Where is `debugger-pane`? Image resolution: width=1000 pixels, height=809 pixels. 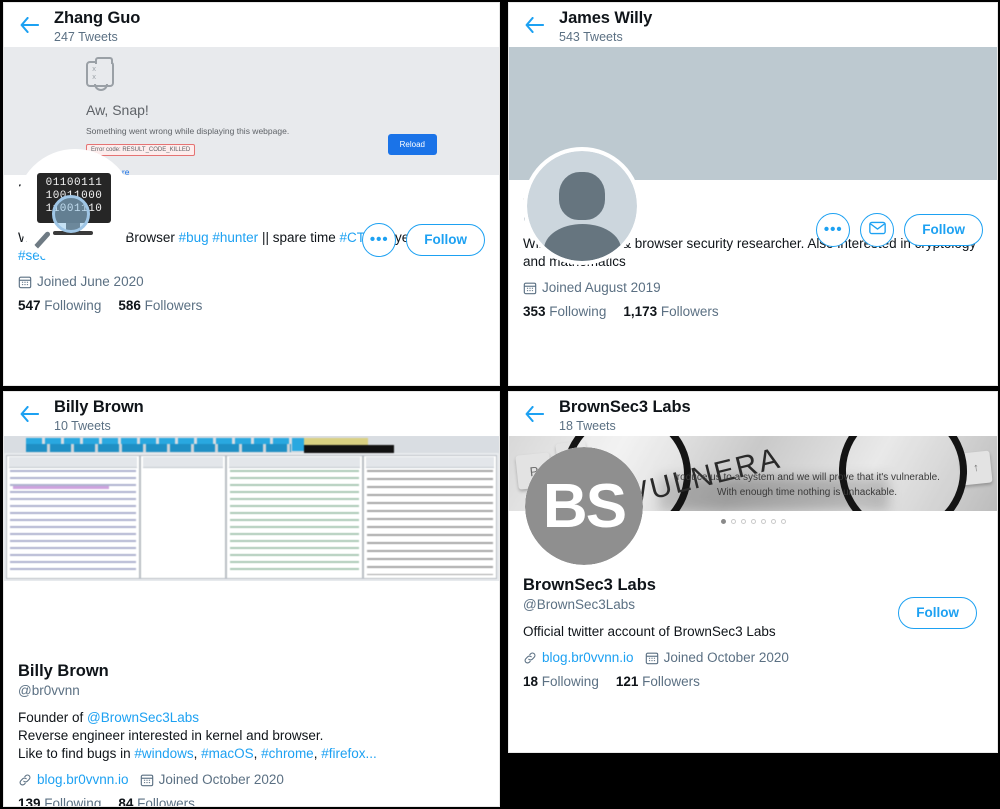 debugger-pane is located at coordinates (73, 517).